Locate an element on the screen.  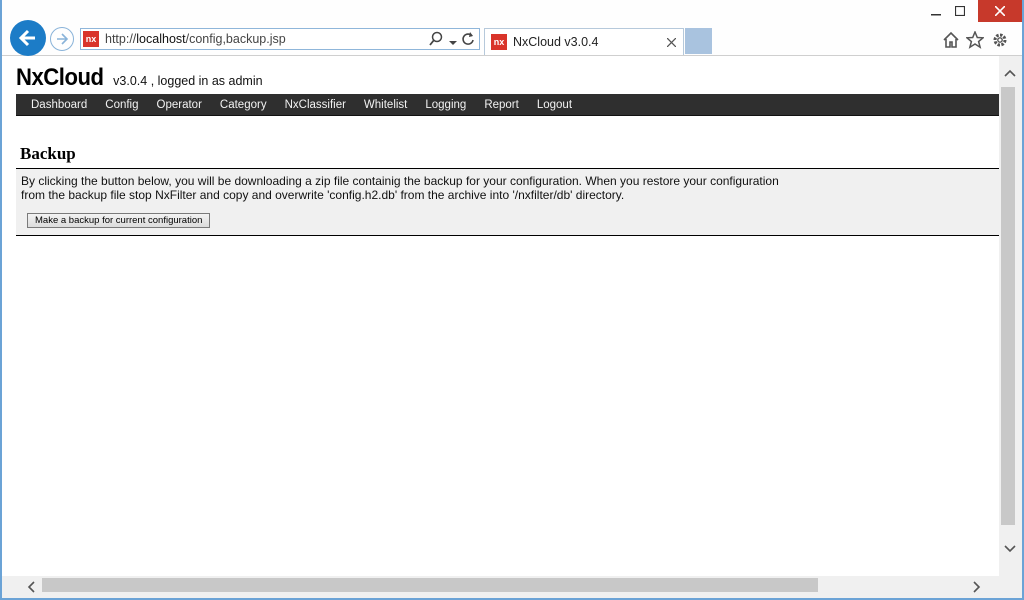
address-text: http://localhost/config,backup.jsp is located at coordinates (195, 39).